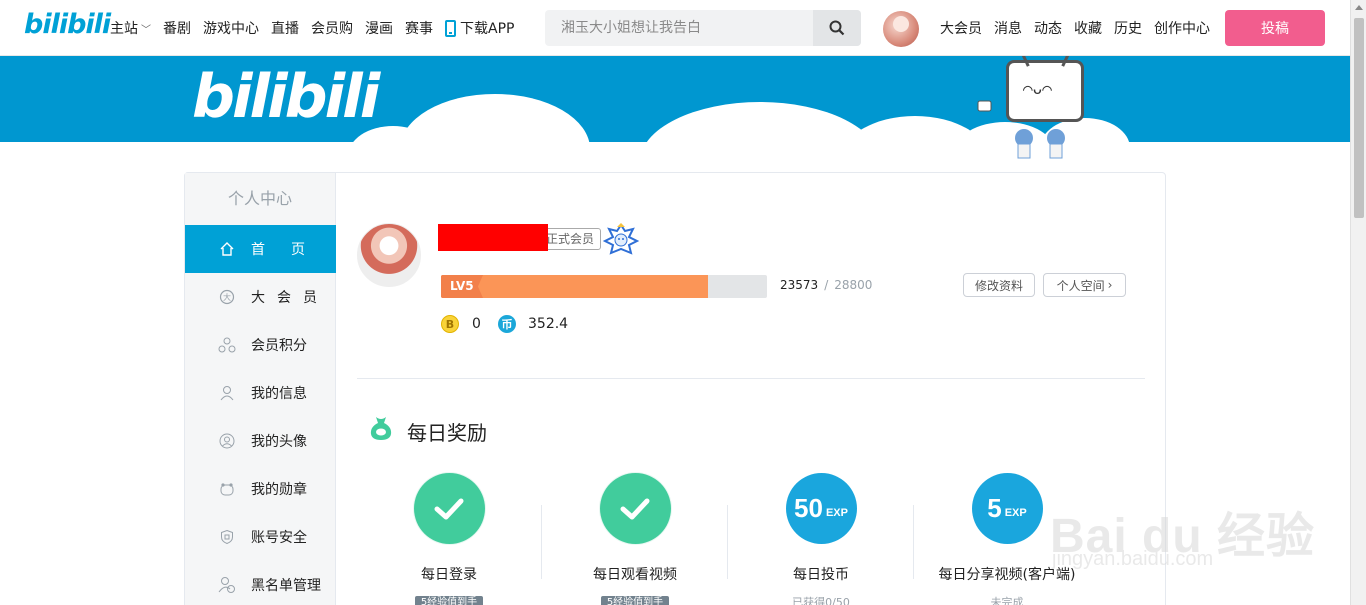 This screenshot has height=605, width=1366. What do you see at coordinates (227, 489) in the screenshot?
I see `medal-icon` at bounding box center [227, 489].